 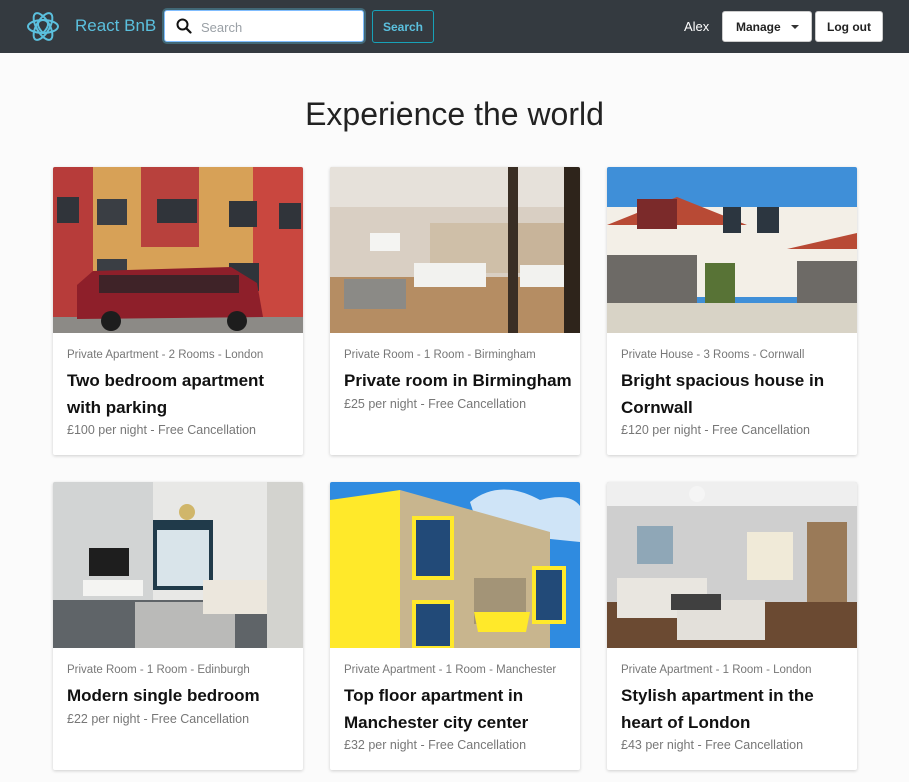 I want to click on listing-title: Modern single bedroom, so click(x=181, y=695).